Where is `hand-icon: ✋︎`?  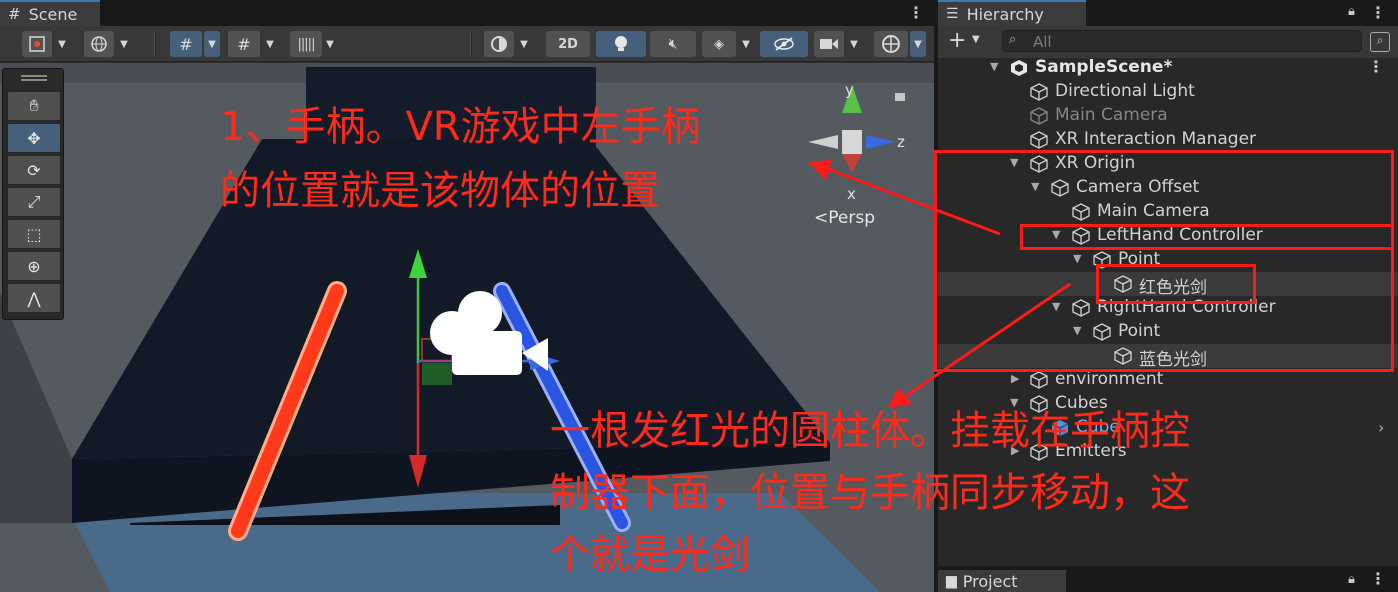
hand-icon: ✋︎ is located at coordinates (34, 105).